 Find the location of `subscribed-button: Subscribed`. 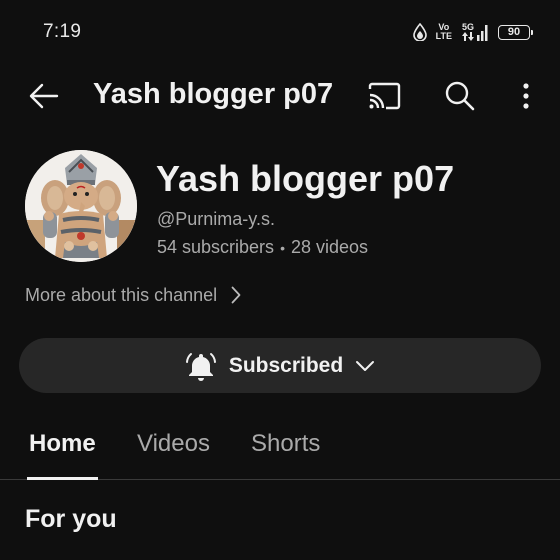

subscribed-button: Subscribed is located at coordinates (280, 365).